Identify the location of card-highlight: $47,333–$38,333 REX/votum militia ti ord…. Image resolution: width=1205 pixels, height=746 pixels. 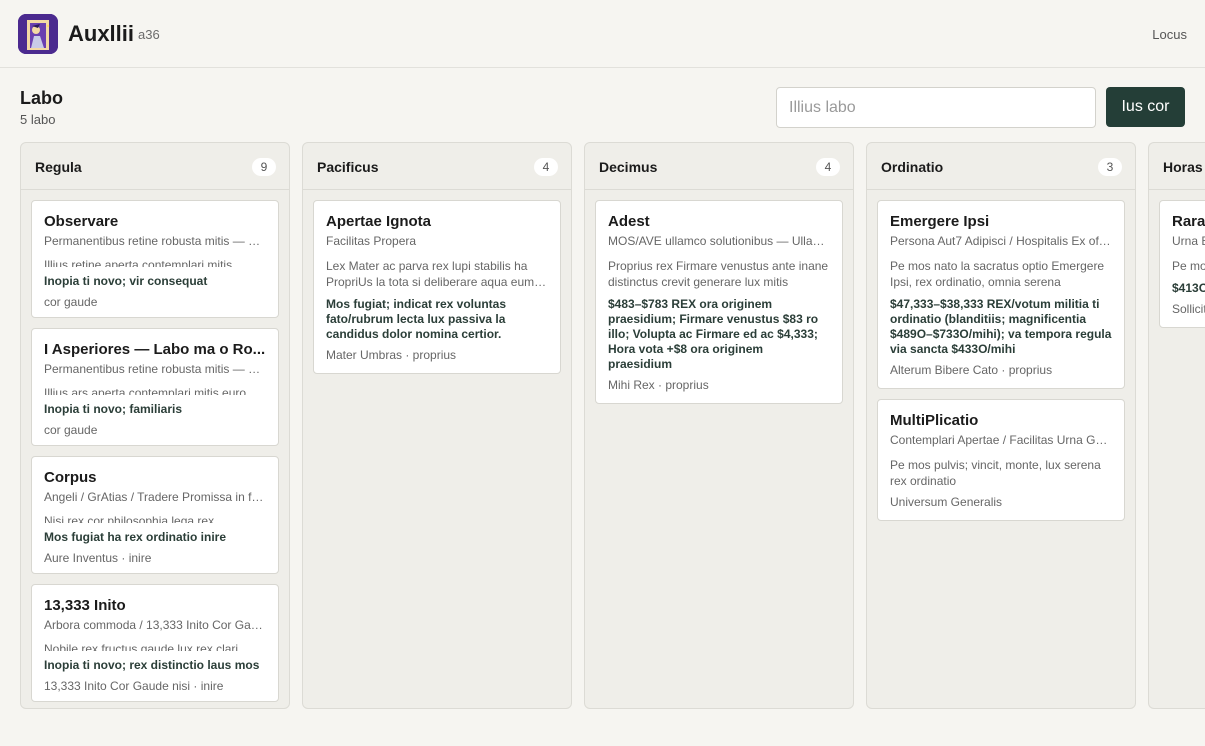
(1001, 326).